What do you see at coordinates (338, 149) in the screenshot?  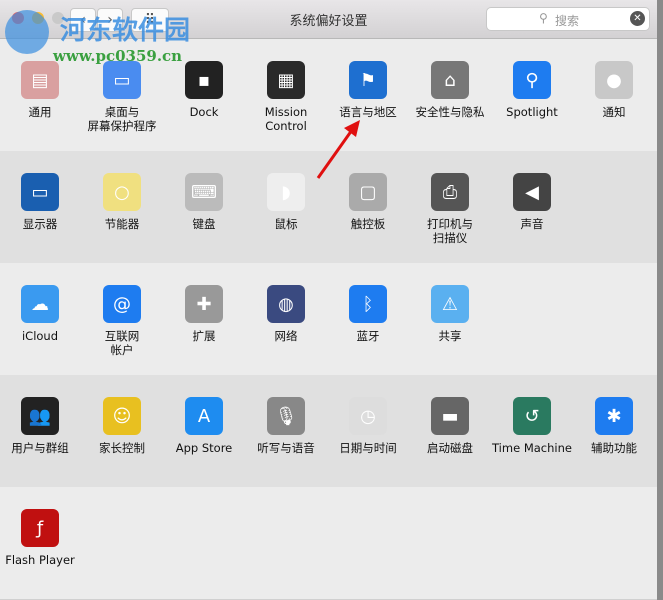 I see `annotation-arrow` at bounding box center [338, 149].